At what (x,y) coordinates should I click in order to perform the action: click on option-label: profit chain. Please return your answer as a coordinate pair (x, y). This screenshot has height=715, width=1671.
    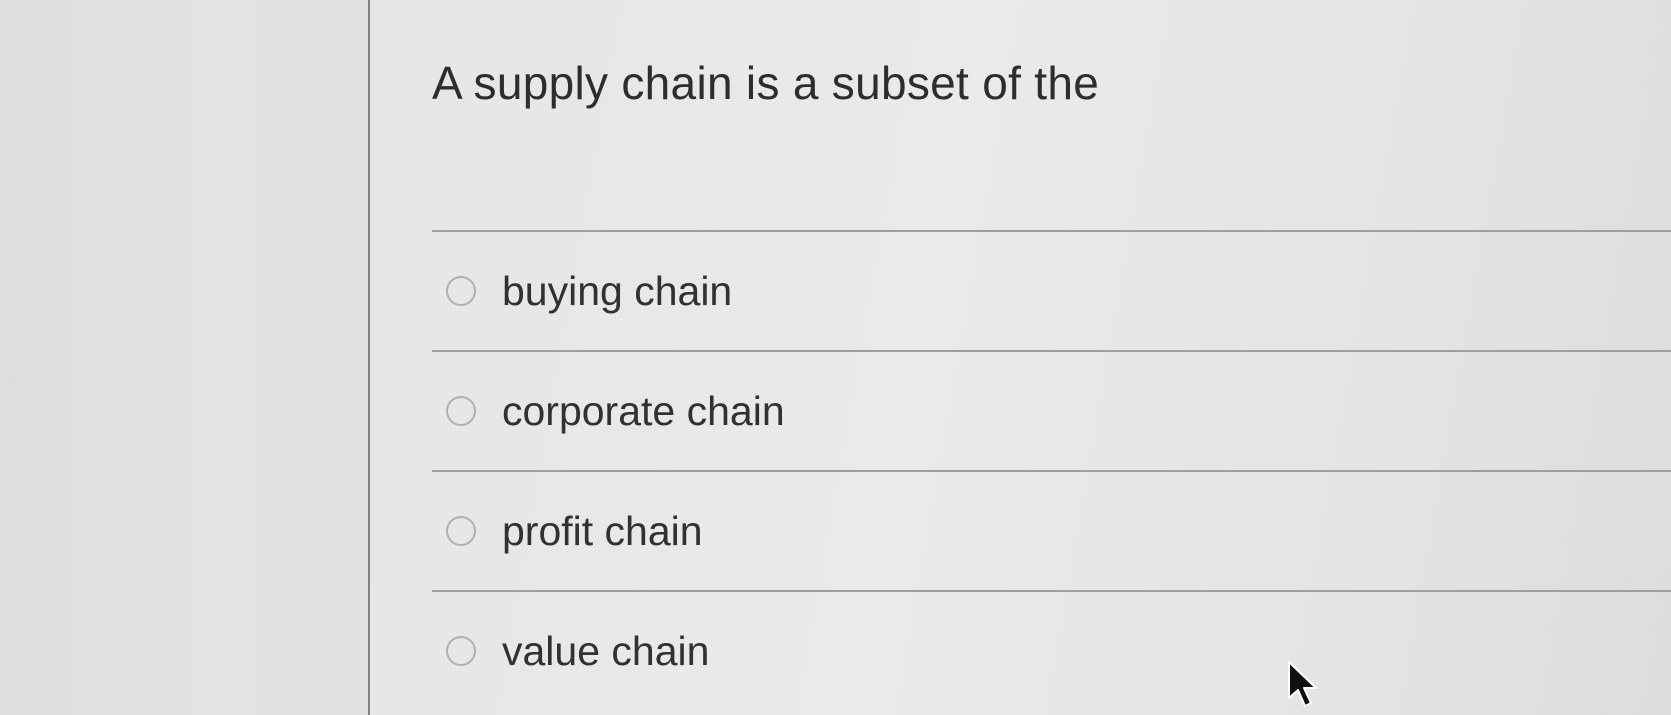
    Looking at the image, I should click on (602, 530).